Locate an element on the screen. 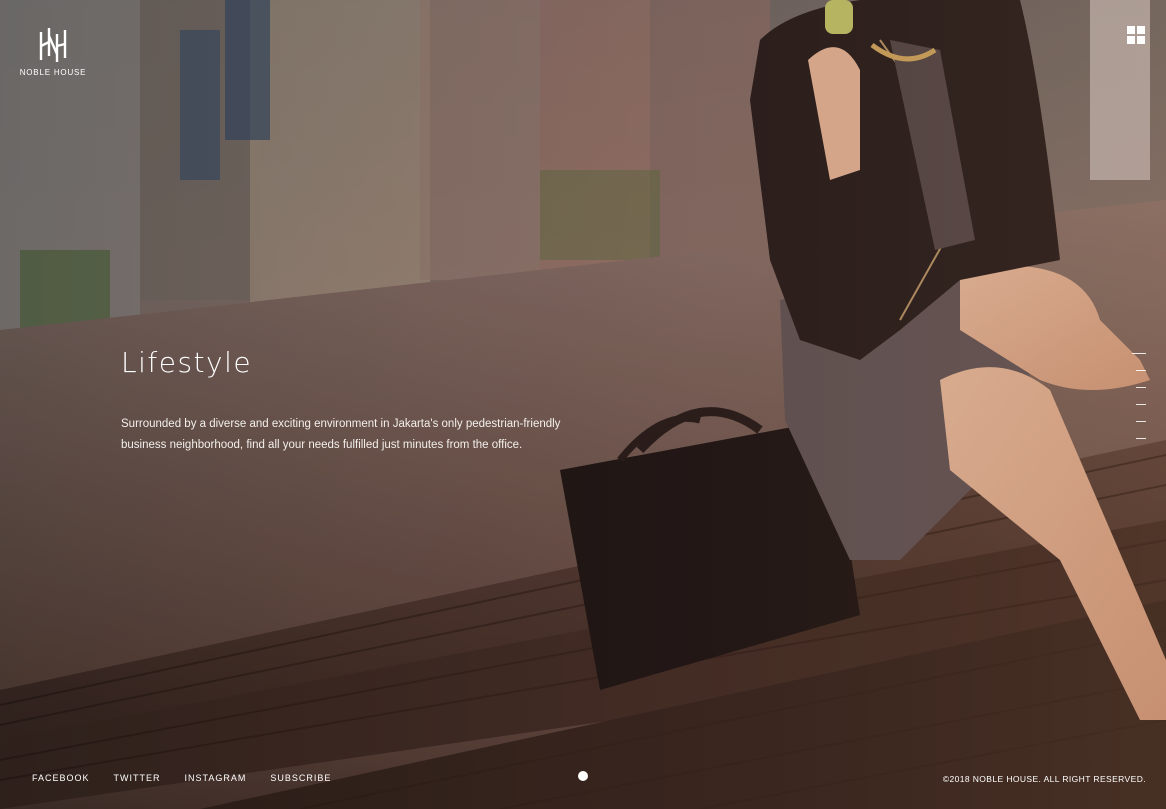 This screenshot has width=1166, height=809. slide-indicator-dot is located at coordinates (583, 776).